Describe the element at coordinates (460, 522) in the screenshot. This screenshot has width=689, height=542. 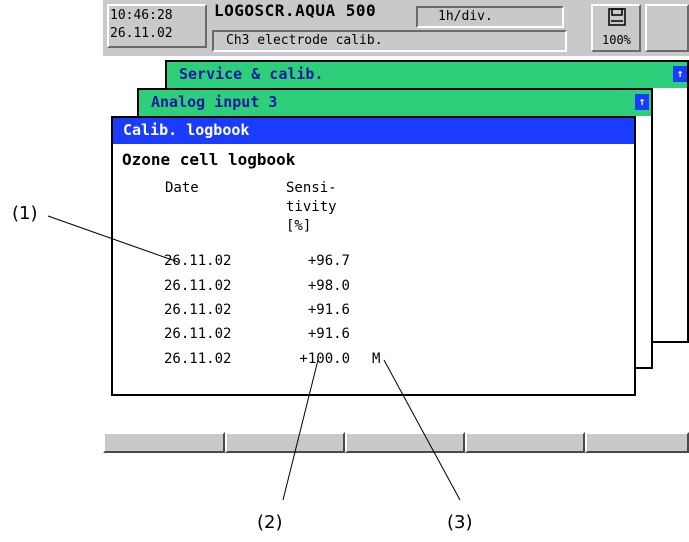
I see `callout-label-3: (3)` at that location.